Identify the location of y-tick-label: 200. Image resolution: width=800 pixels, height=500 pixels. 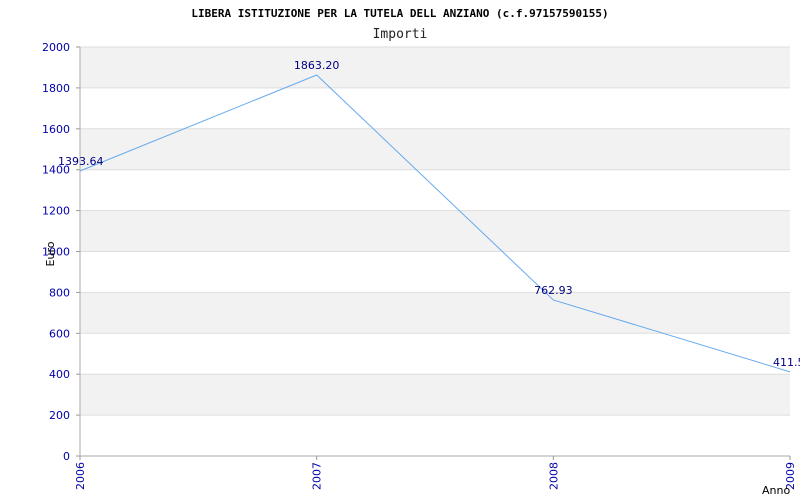
(59, 415).